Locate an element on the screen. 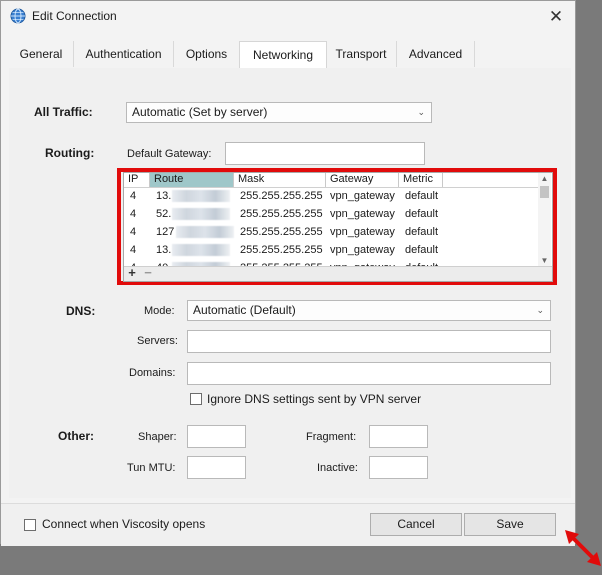 The height and width of the screenshot is (575, 602). dns-domains-input is located at coordinates (369, 373).